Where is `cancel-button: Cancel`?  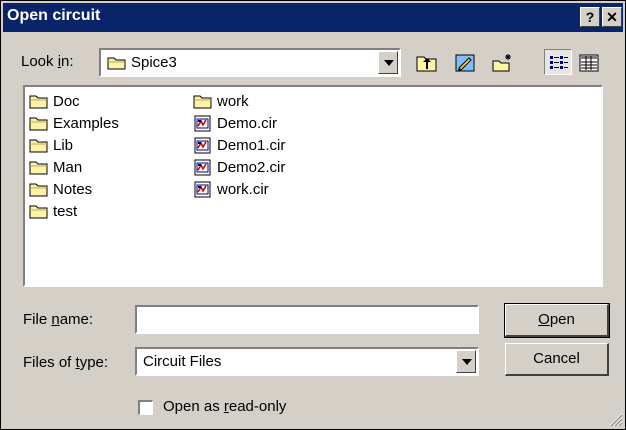 cancel-button: Cancel is located at coordinates (557, 359).